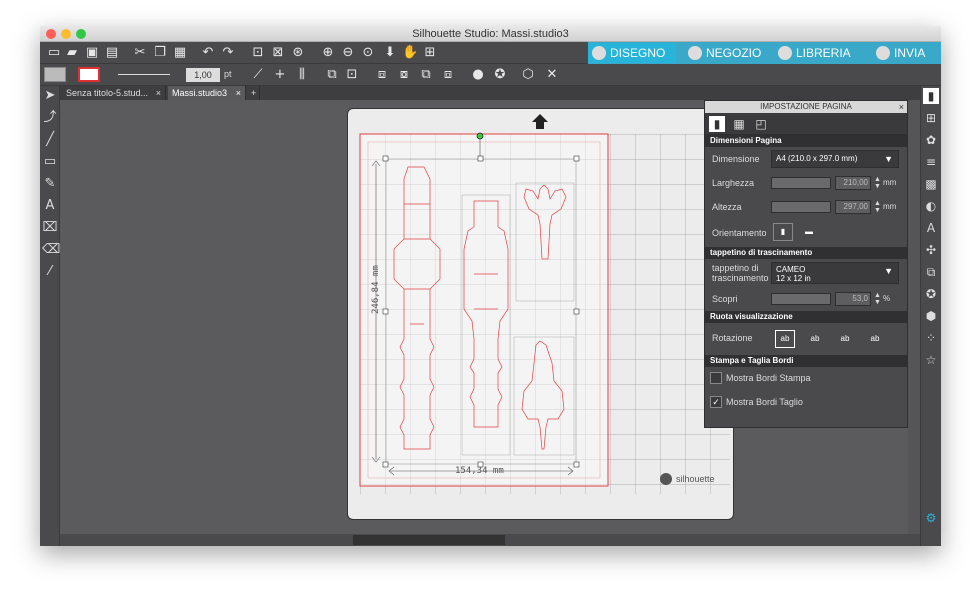 The image size is (980, 598). I want to click on reveal-unit: %, so click(887, 298).